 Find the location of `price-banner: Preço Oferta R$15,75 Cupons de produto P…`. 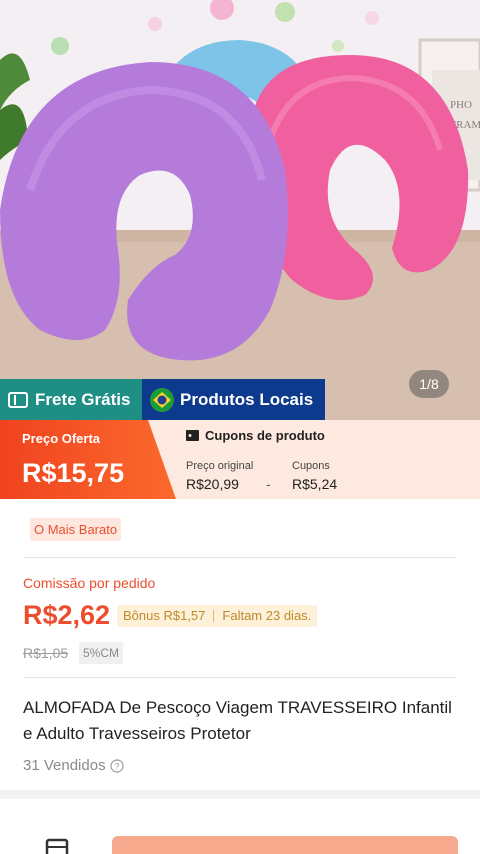

price-banner: Preço Oferta R$15,75 Cupons de produto P… is located at coordinates (240, 459).